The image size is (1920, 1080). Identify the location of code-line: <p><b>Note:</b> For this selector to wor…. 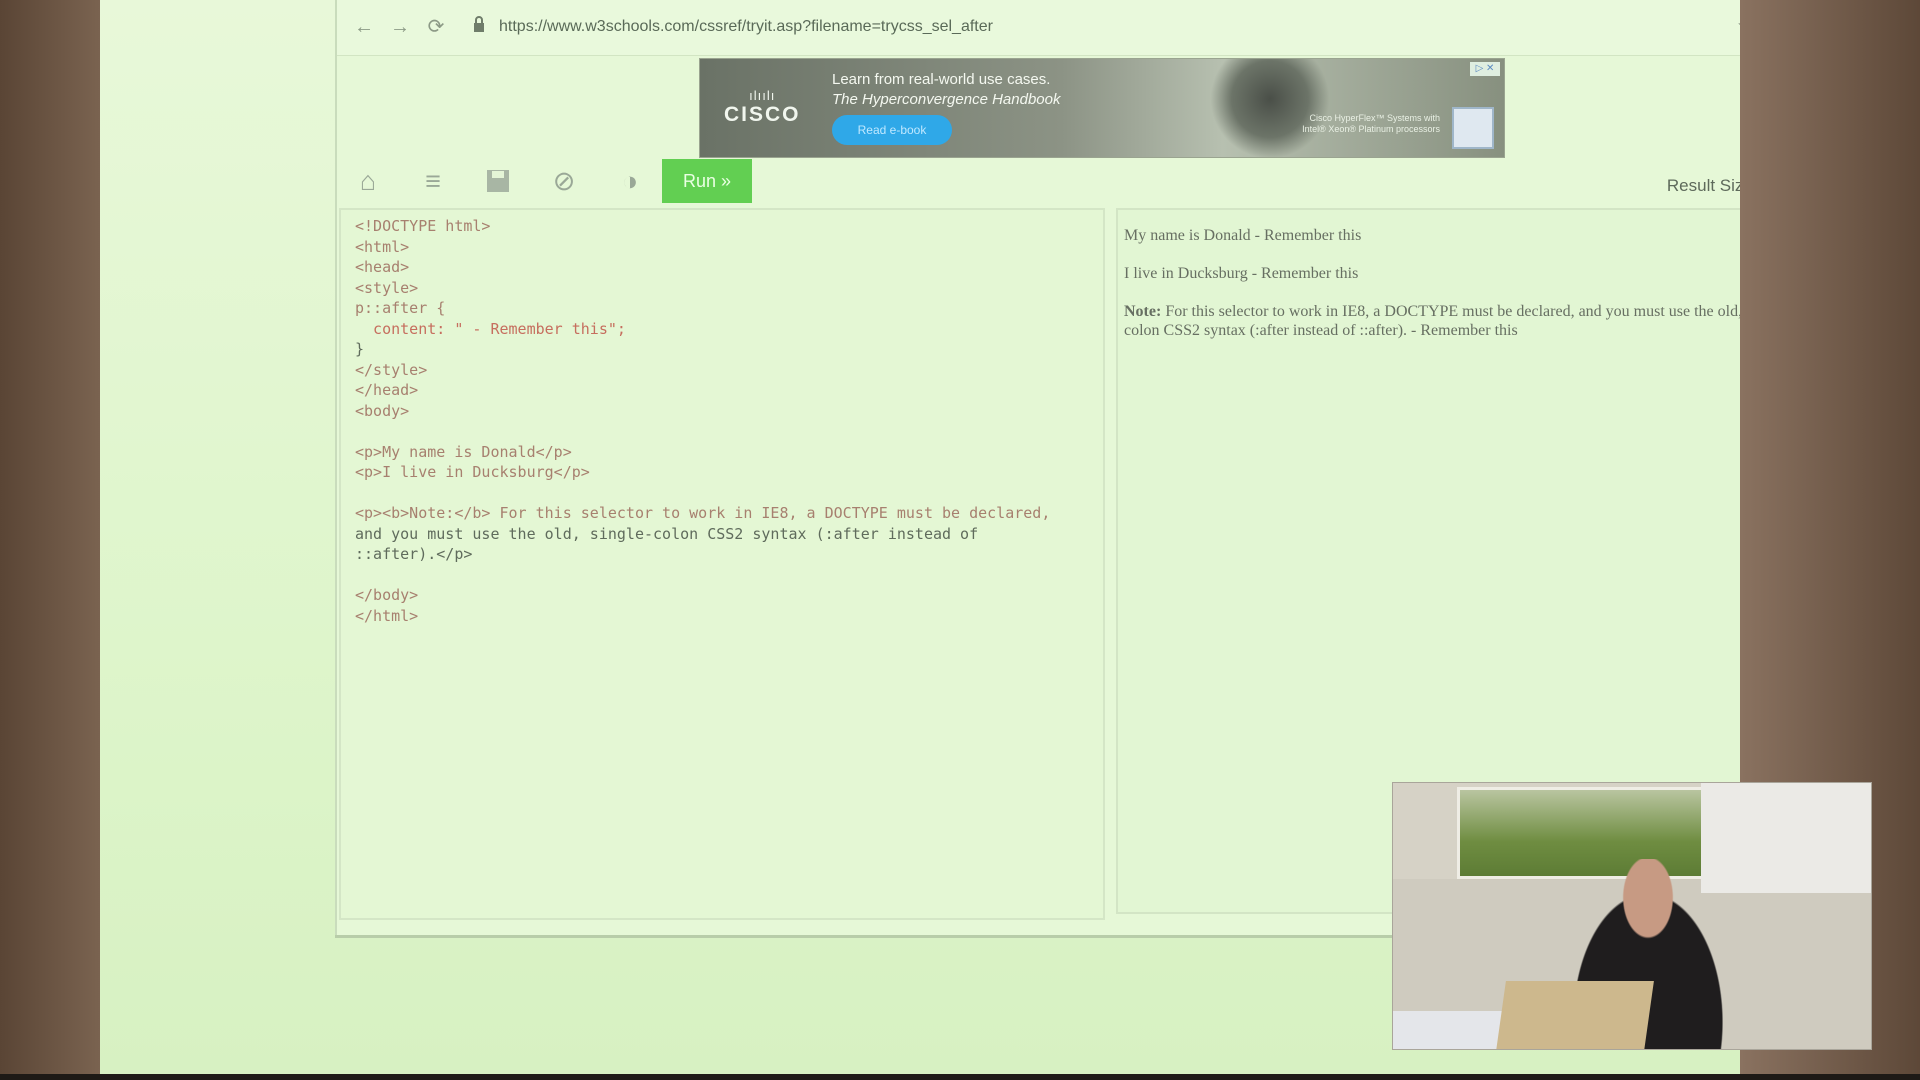
(702, 513).